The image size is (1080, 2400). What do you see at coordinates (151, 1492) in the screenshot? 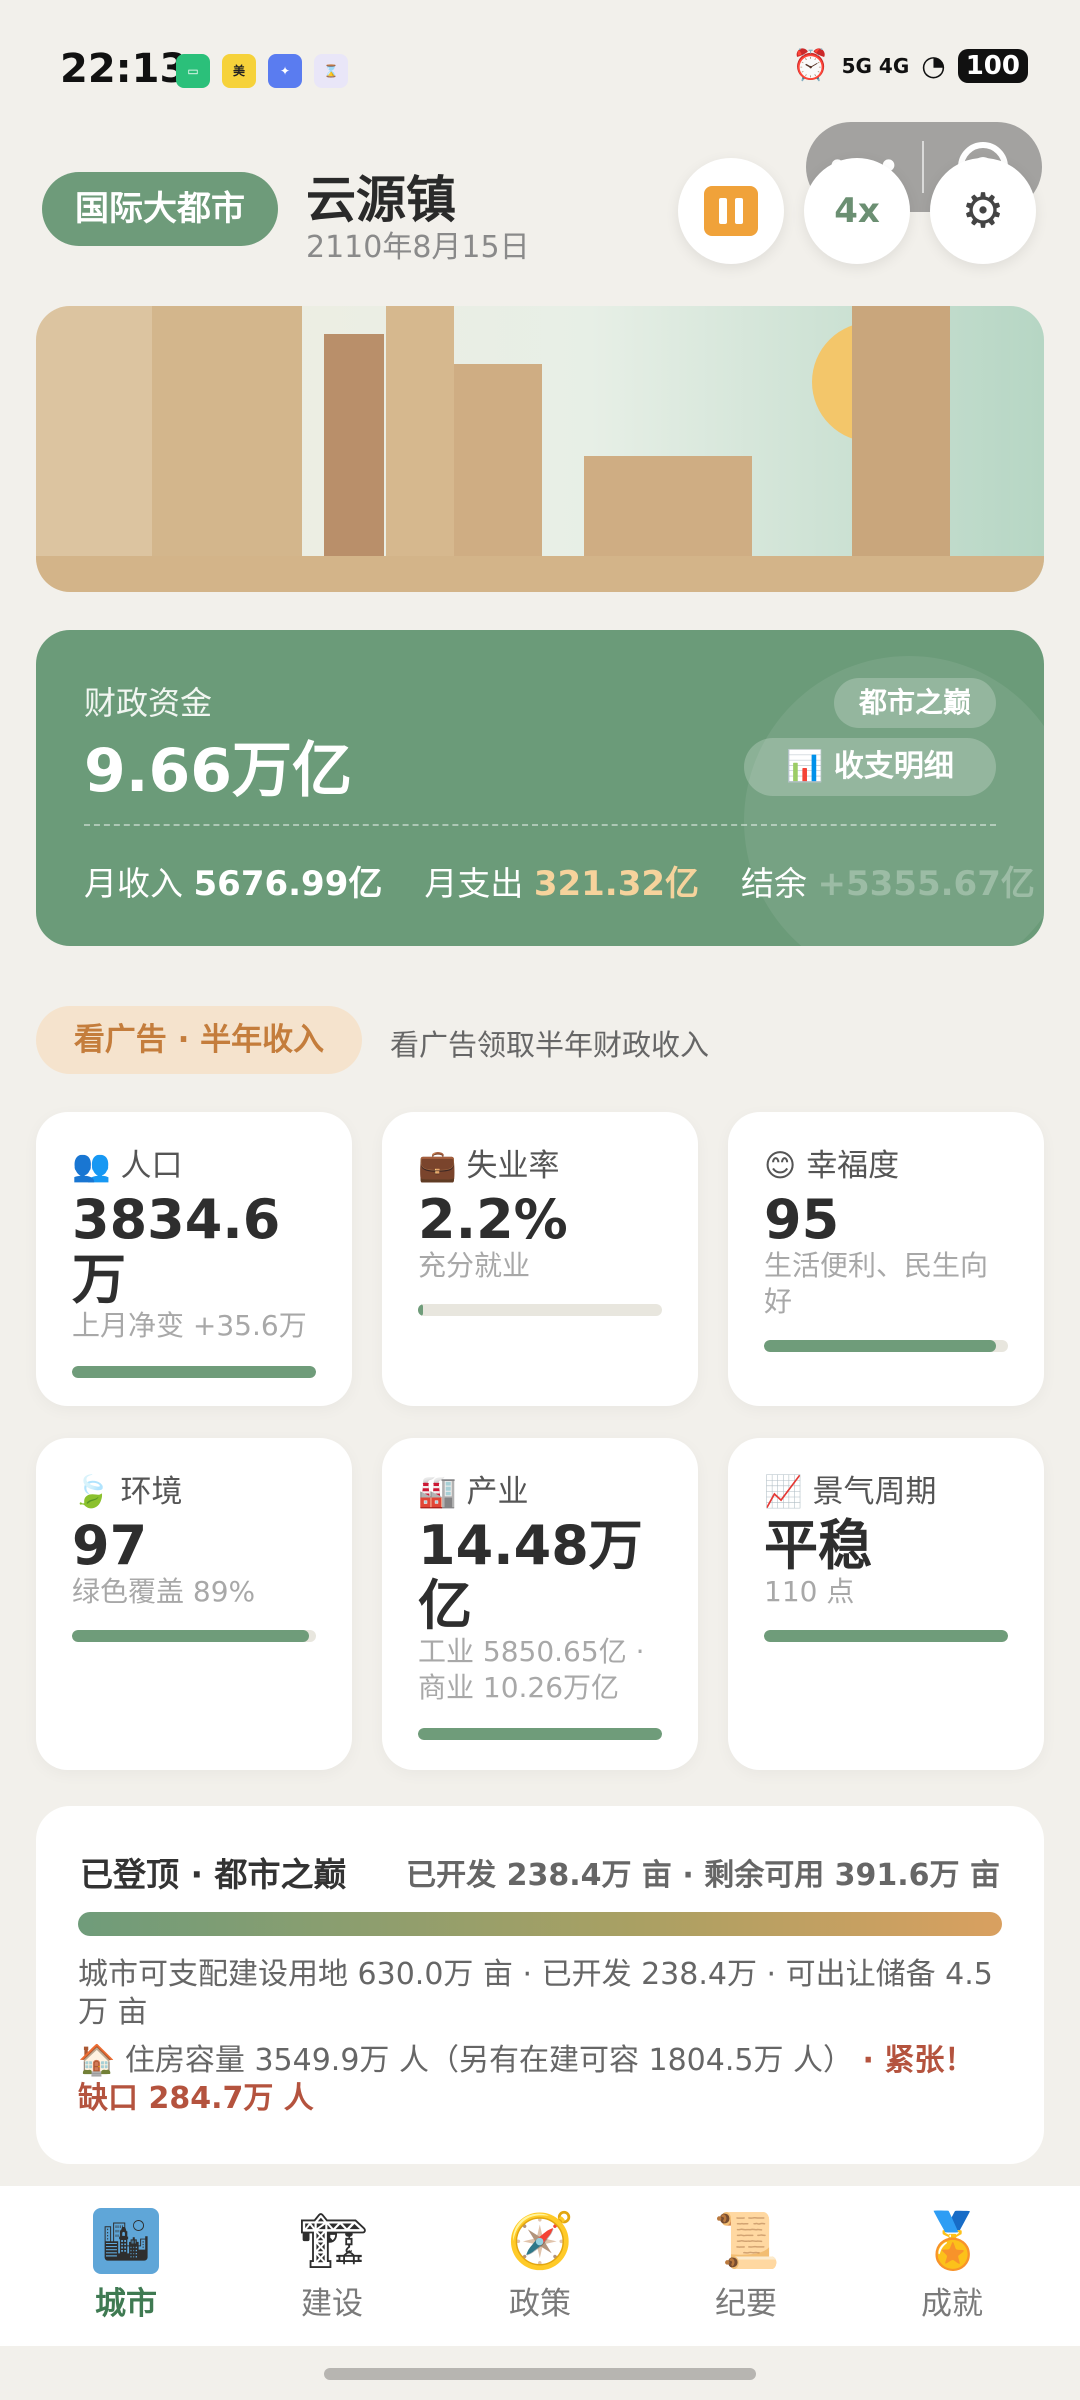
I see `environment-title-text: 环境` at bounding box center [151, 1492].